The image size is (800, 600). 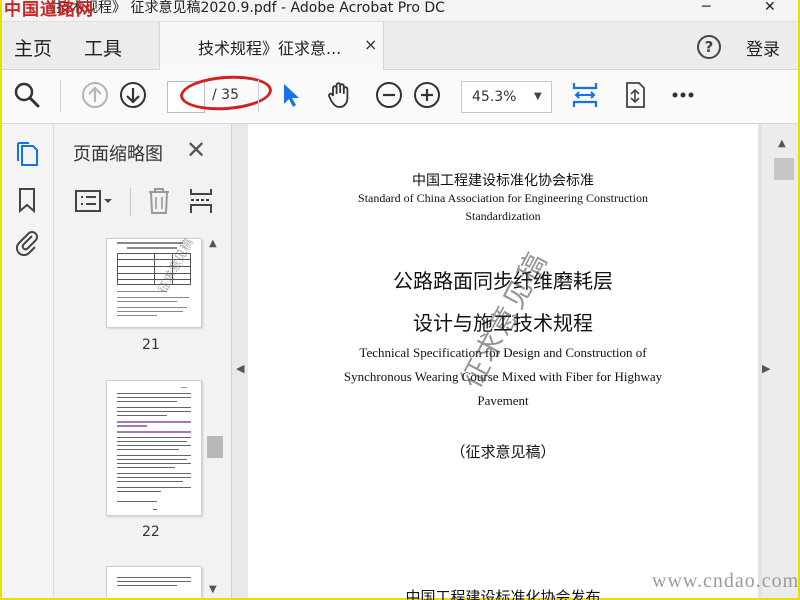 I want to click on chevron-down-icon: ▼, so click(x=538, y=96).